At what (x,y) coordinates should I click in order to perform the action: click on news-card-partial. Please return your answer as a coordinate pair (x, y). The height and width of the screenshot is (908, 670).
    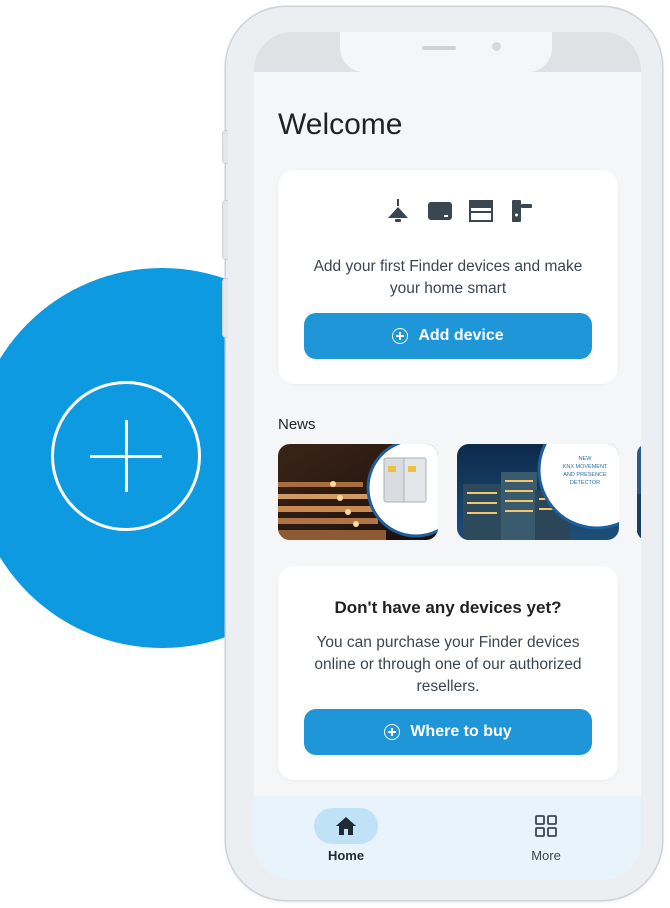
    Looking at the image, I should click on (639, 492).